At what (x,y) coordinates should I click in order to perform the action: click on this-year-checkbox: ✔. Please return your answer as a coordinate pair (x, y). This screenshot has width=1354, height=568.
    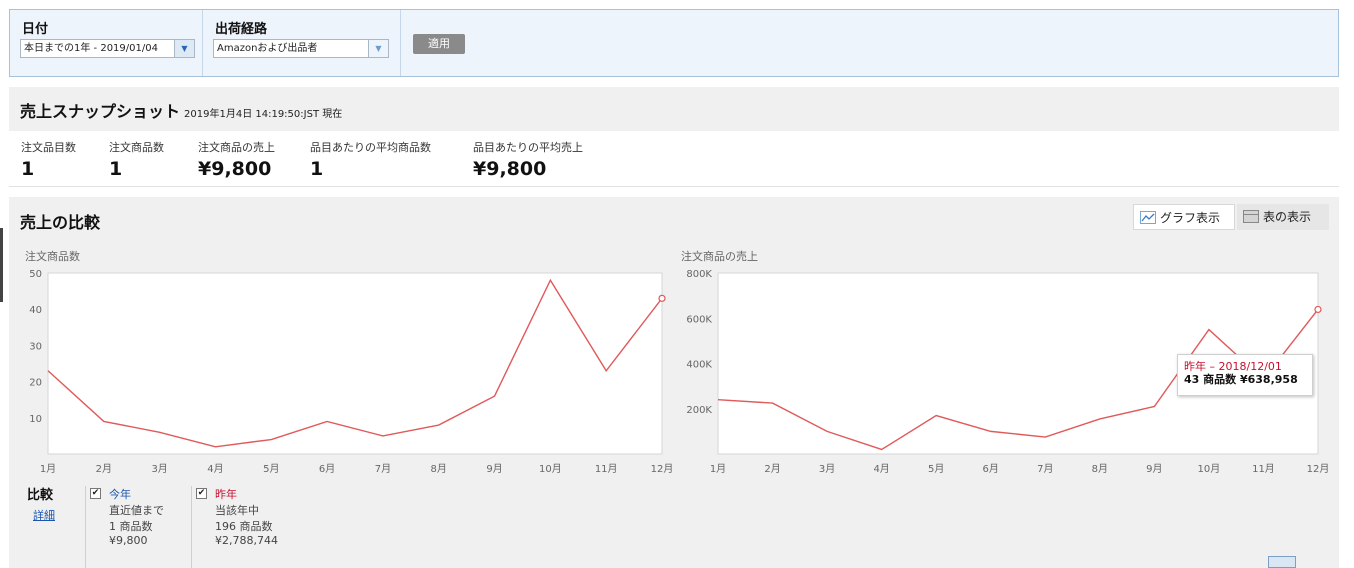
    Looking at the image, I should click on (95, 493).